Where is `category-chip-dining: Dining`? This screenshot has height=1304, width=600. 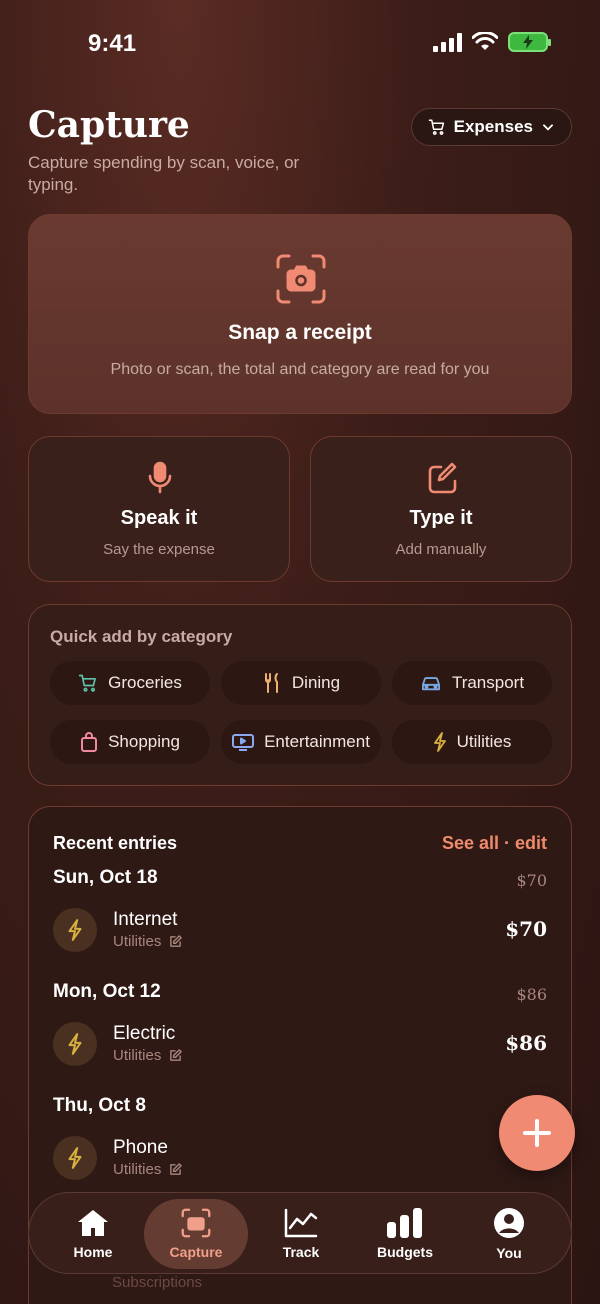
category-chip-dining: Dining is located at coordinates (301, 683).